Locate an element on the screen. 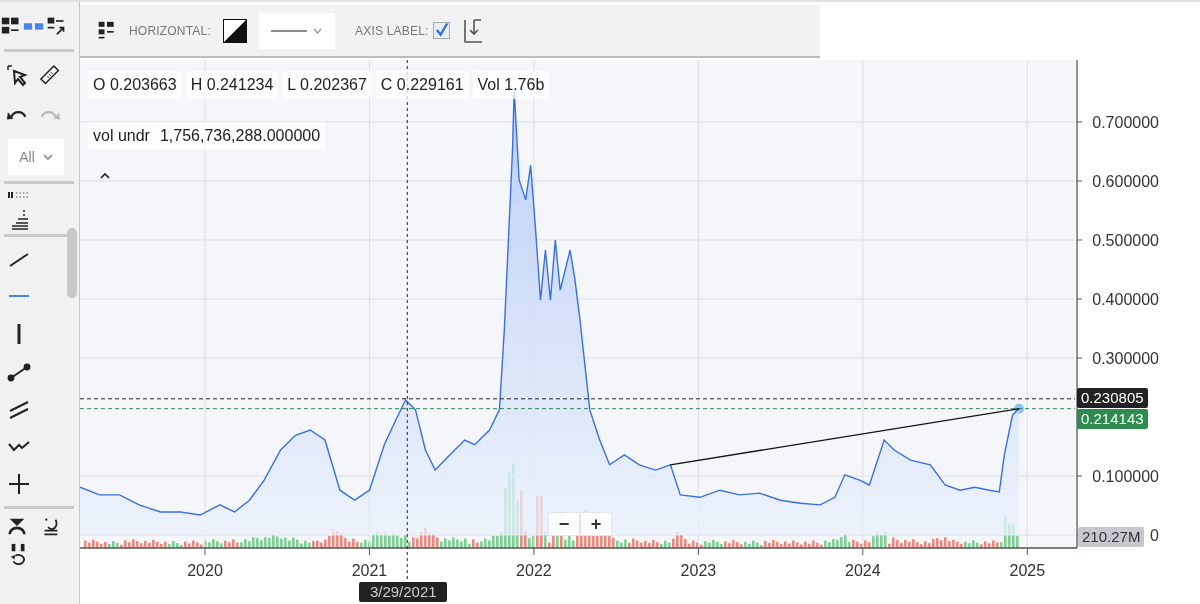 Image resolution: width=1200 pixels, height=604 pixels. axis-tick-label: 2023 is located at coordinates (698, 570).